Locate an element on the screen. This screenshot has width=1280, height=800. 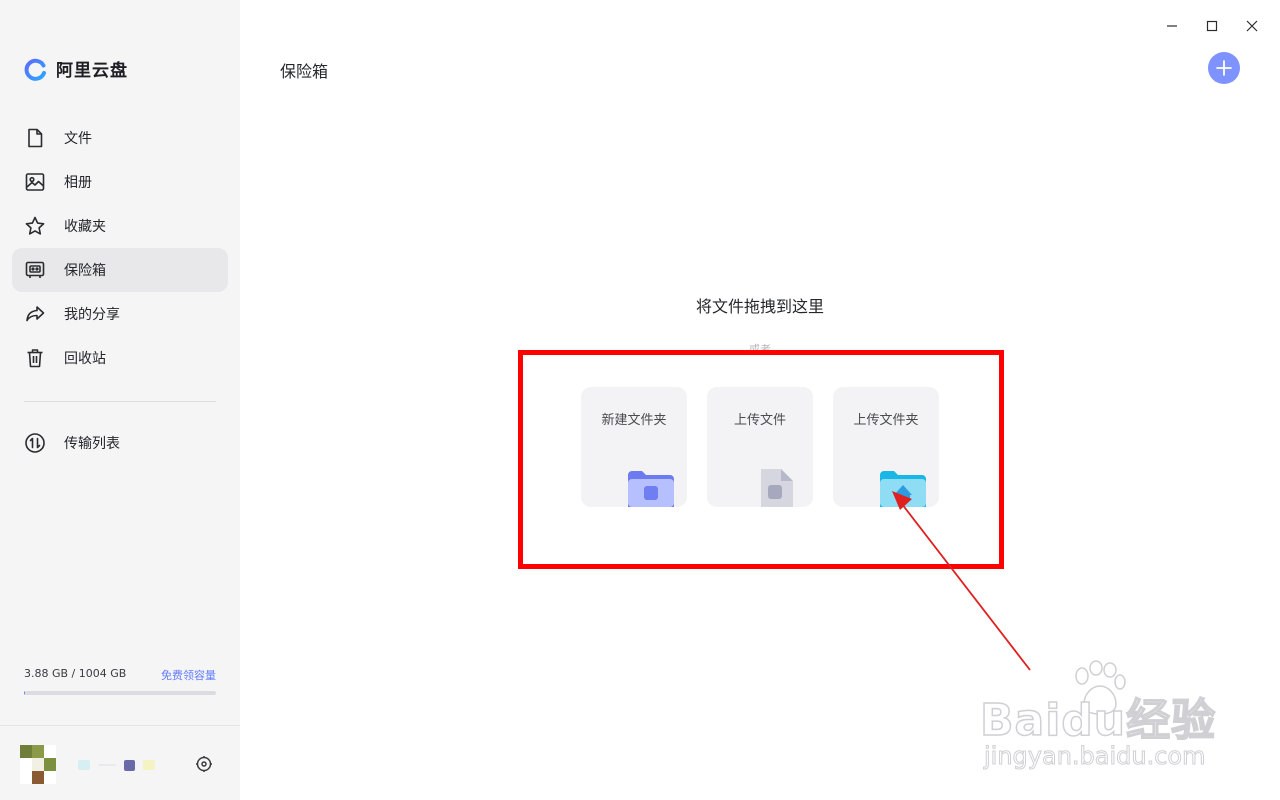
window-controls is located at coordinates (1212, 26).